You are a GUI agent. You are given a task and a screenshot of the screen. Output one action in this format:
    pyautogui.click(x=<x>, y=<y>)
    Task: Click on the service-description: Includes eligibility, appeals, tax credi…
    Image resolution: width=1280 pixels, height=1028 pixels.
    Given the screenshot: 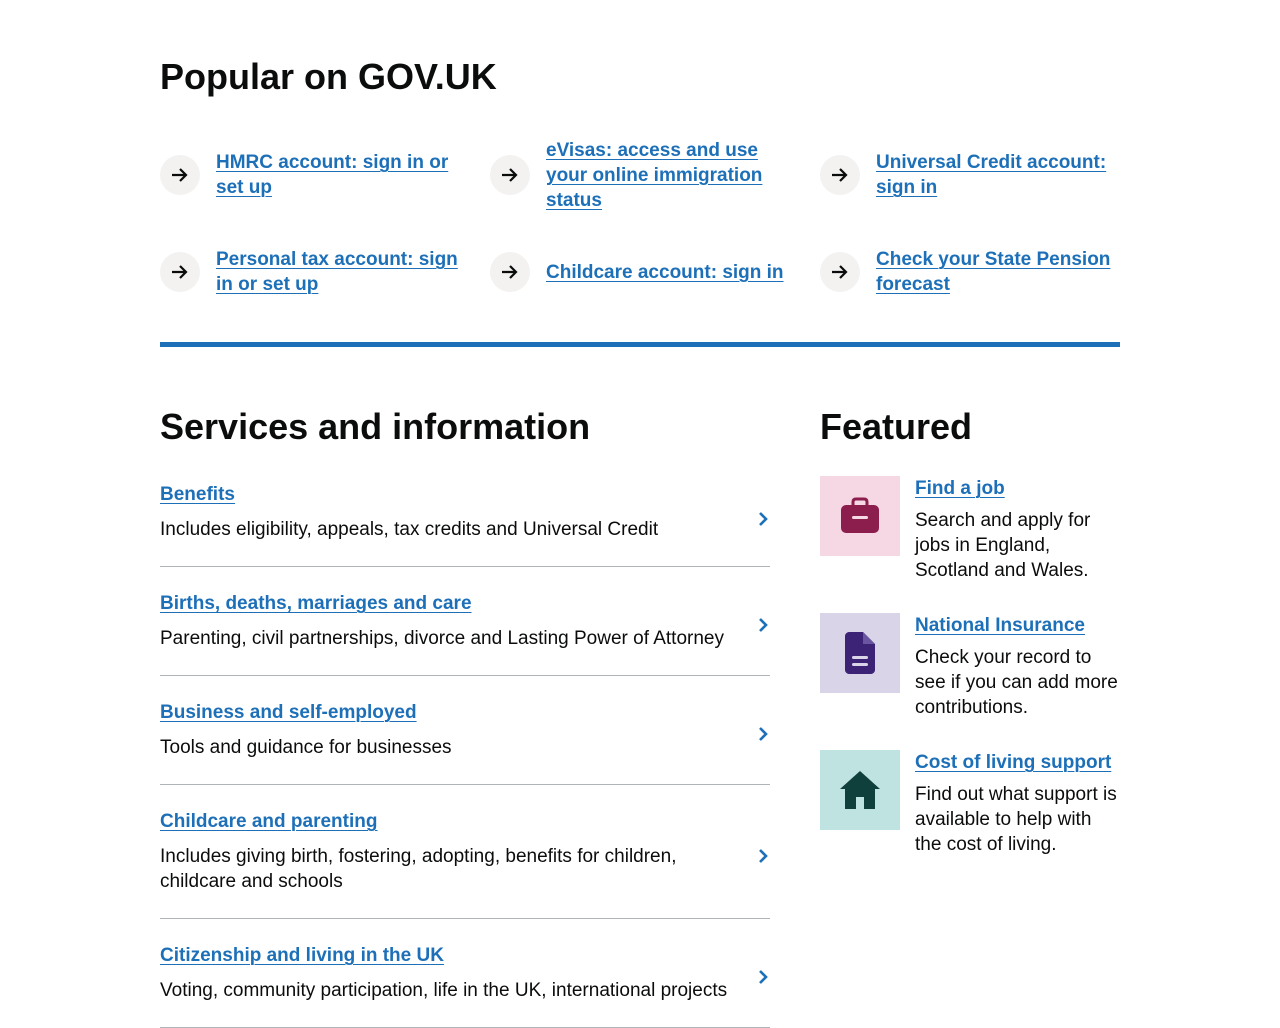 What is the action you would take?
    pyautogui.click(x=409, y=529)
    